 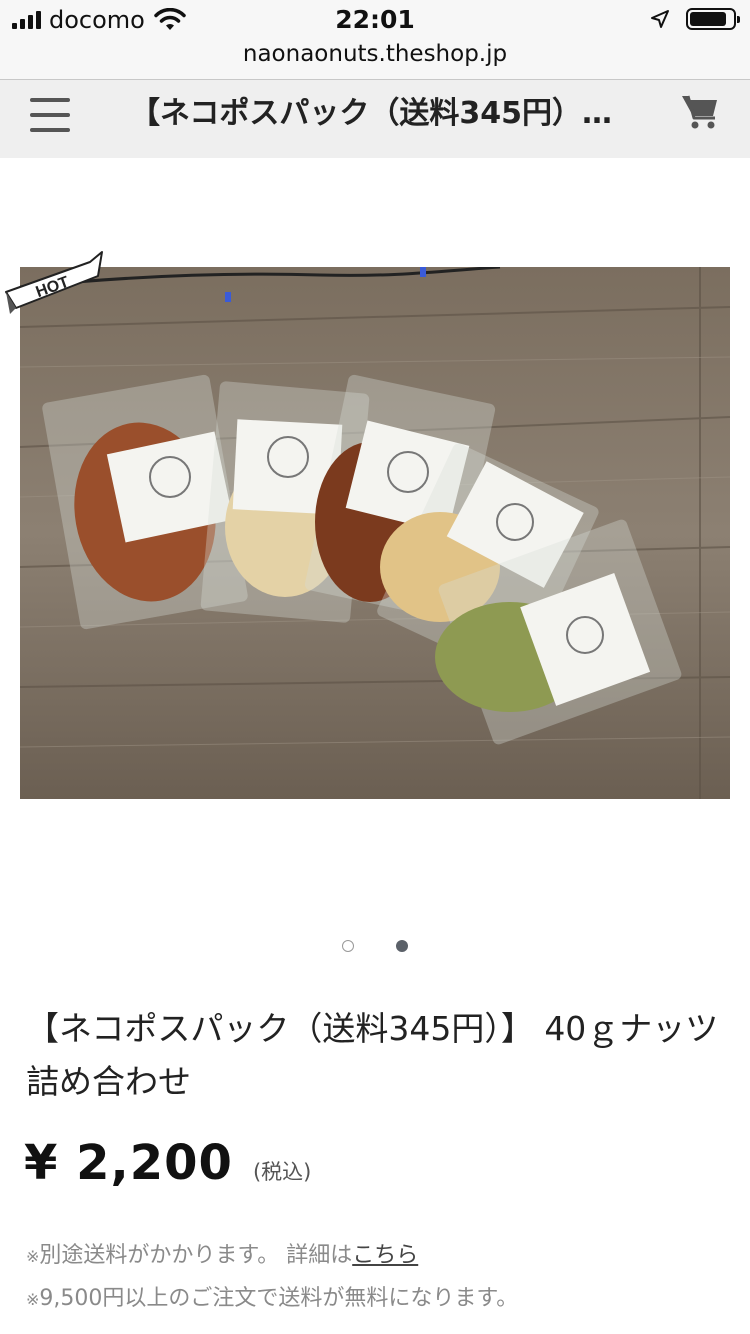 I want to click on battery-icon, so click(x=713, y=19).